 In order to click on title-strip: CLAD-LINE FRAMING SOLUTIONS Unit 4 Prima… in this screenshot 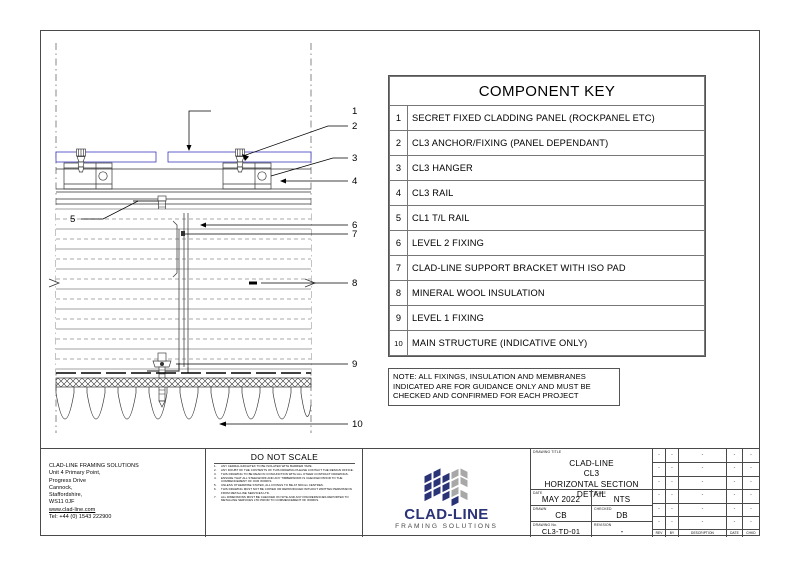, I will do `click(400, 492)`.